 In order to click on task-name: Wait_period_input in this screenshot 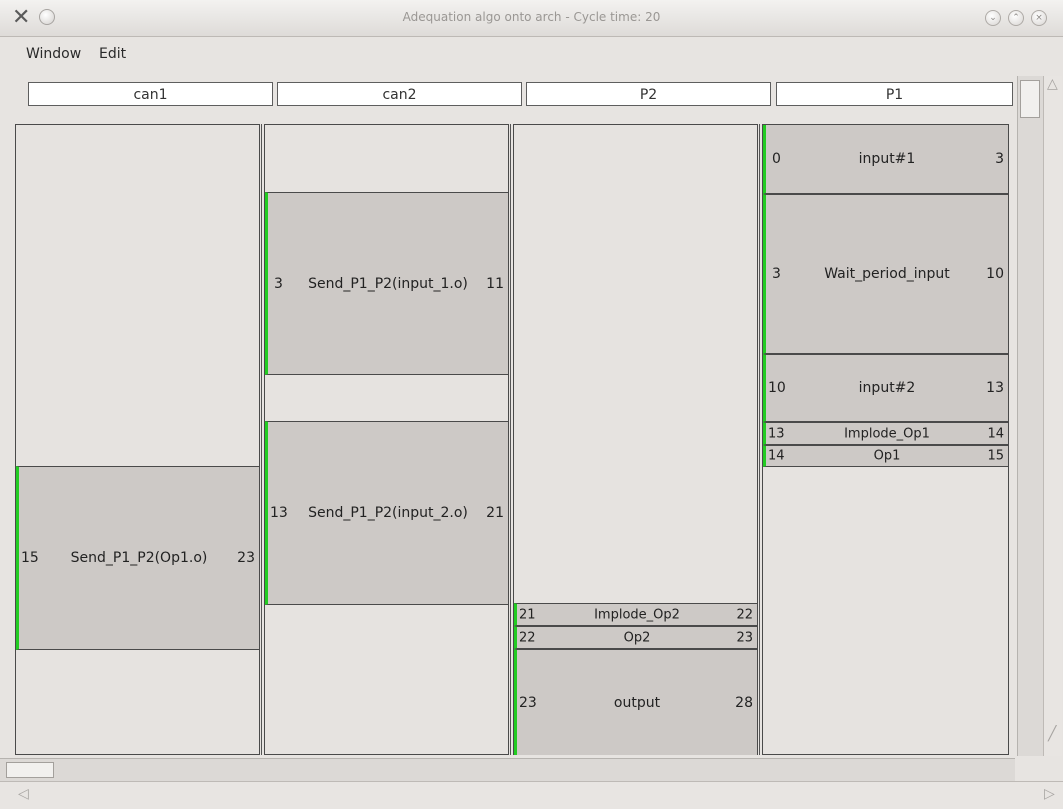, I will do `click(887, 274)`.